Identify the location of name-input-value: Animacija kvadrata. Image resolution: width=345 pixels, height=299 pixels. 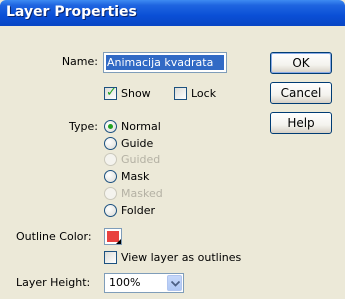
(165, 62).